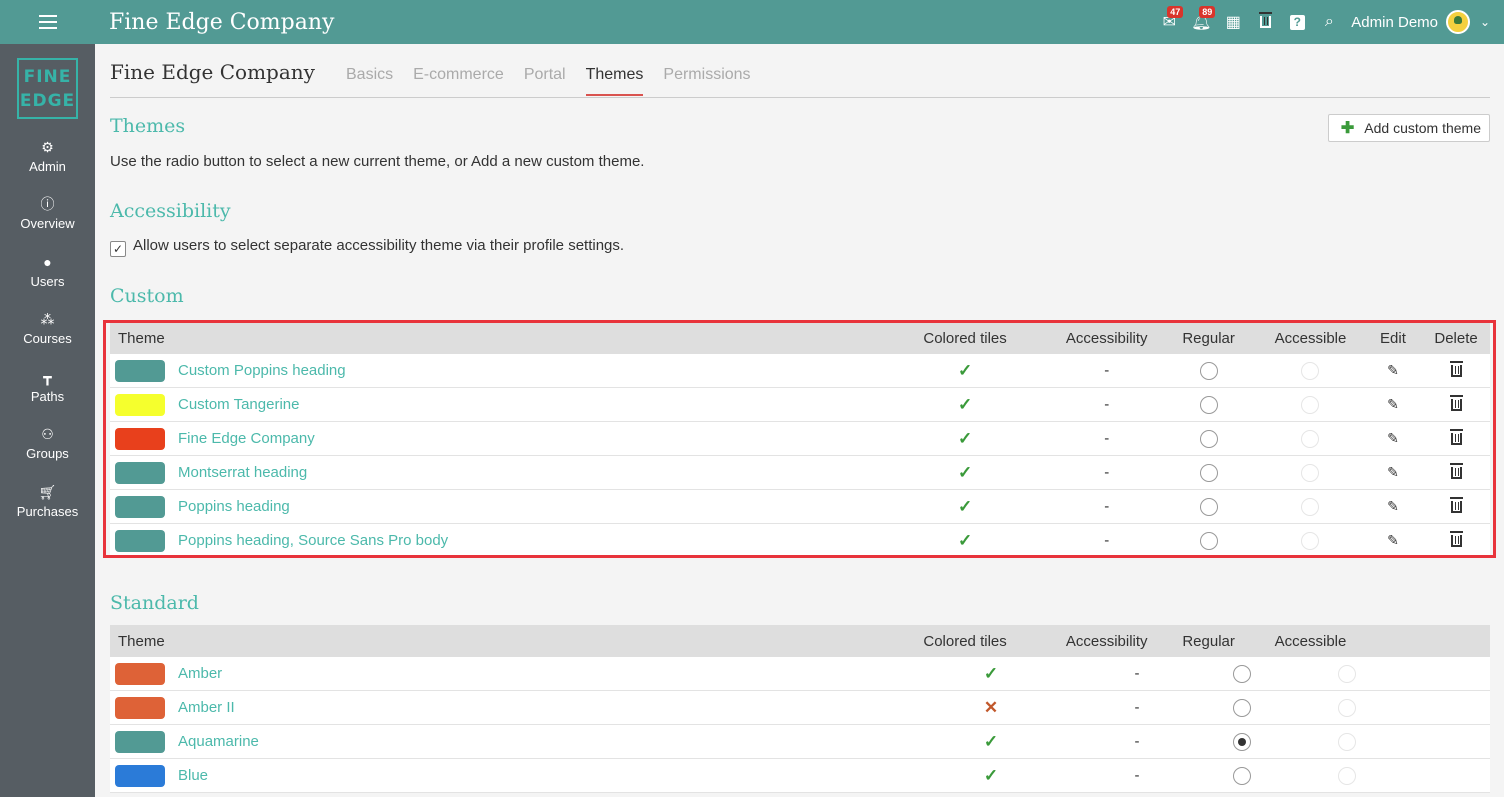 The width and height of the screenshot is (1504, 797). Describe the element at coordinates (1208, 641) in the screenshot. I see `header-regular: Regular` at that location.